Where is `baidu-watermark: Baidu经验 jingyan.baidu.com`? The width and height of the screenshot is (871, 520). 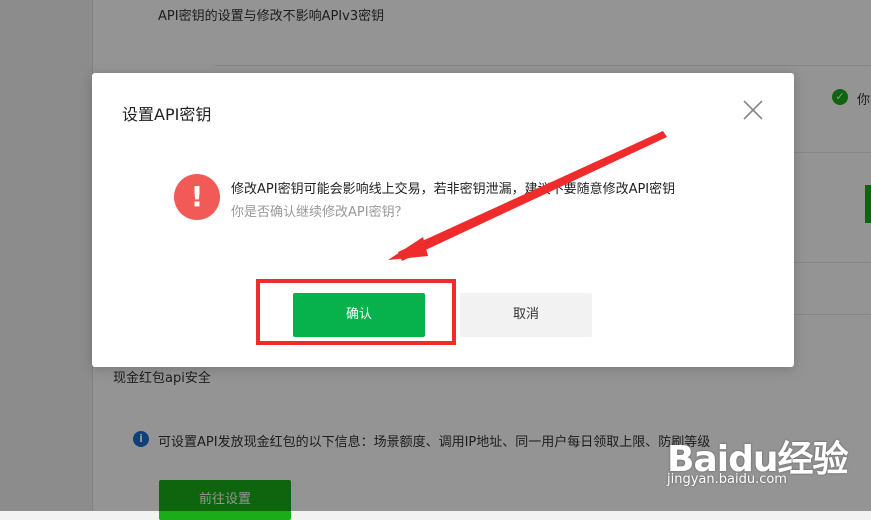 baidu-watermark: Baidu经验 jingyan.baidu.com is located at coordinates (767, 457).